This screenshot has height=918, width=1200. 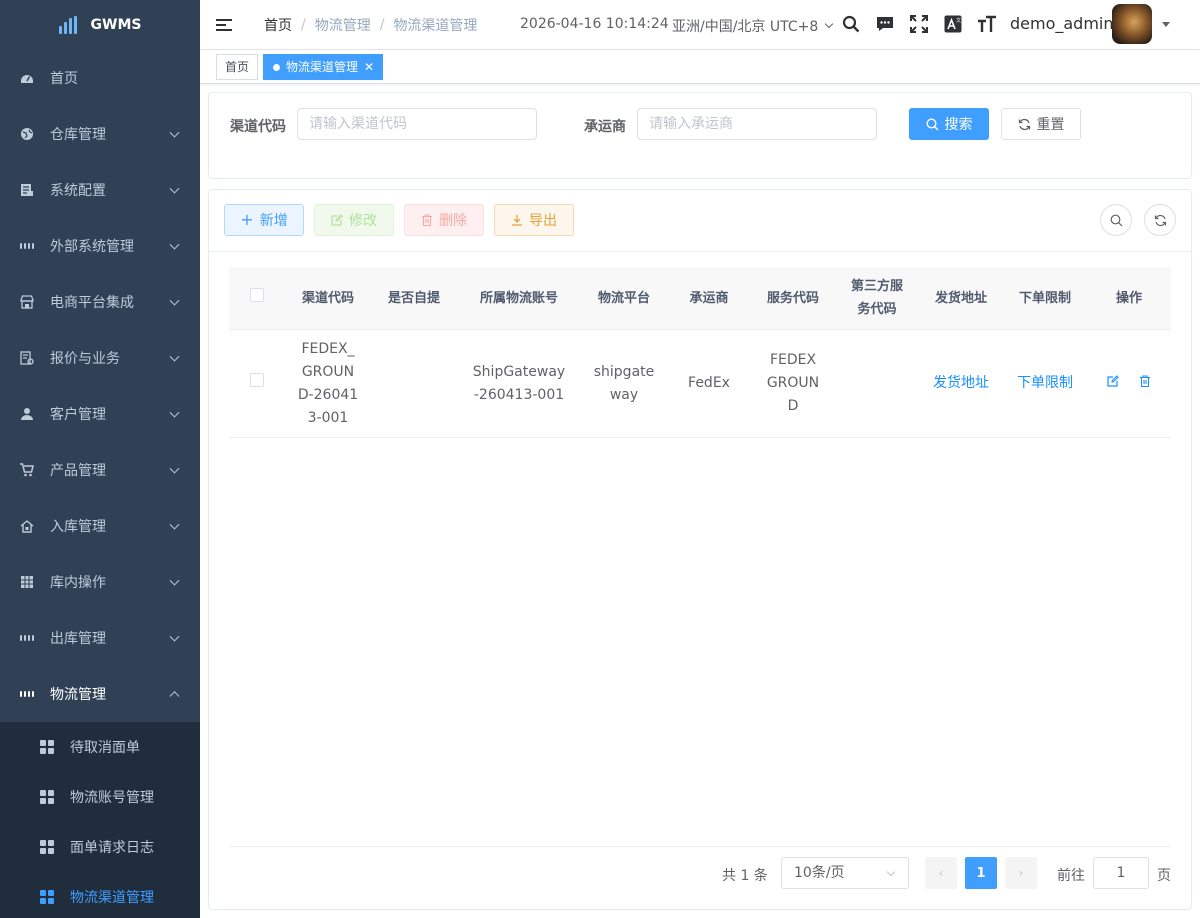 I want to click on channel-code-input: 请输入渠道代码, so click(x=417, y=124).